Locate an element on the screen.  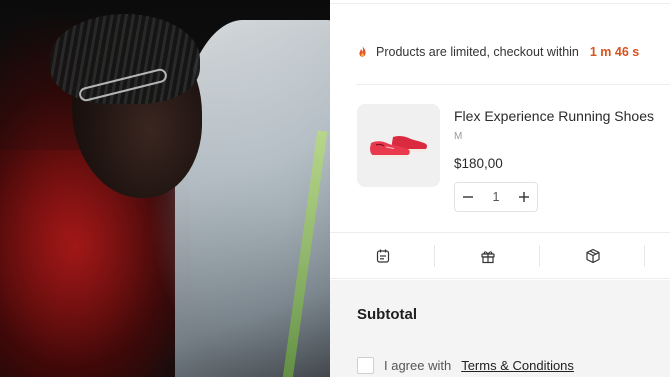
product-thumbnail is located at coordinates (398, 145).